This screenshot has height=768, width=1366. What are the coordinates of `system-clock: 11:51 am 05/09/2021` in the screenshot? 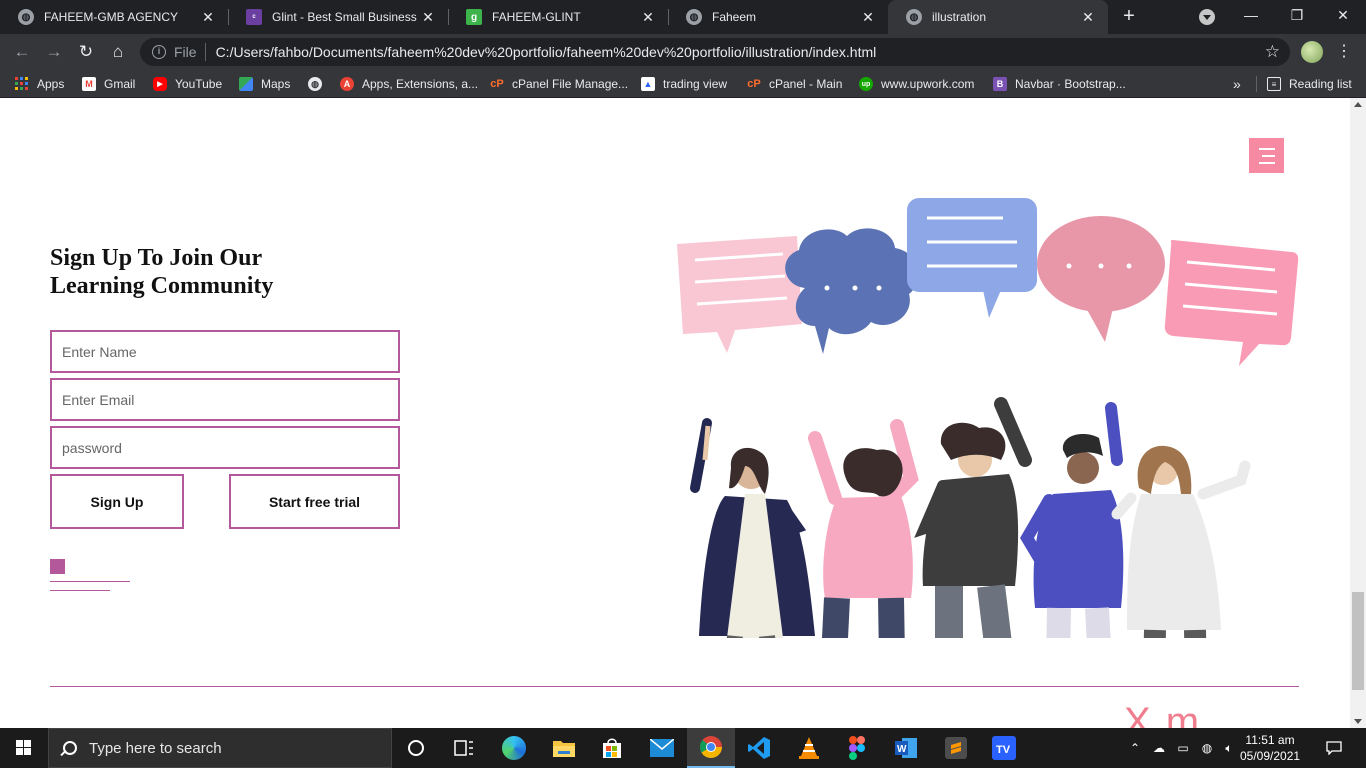 It's located at (1270, 748).